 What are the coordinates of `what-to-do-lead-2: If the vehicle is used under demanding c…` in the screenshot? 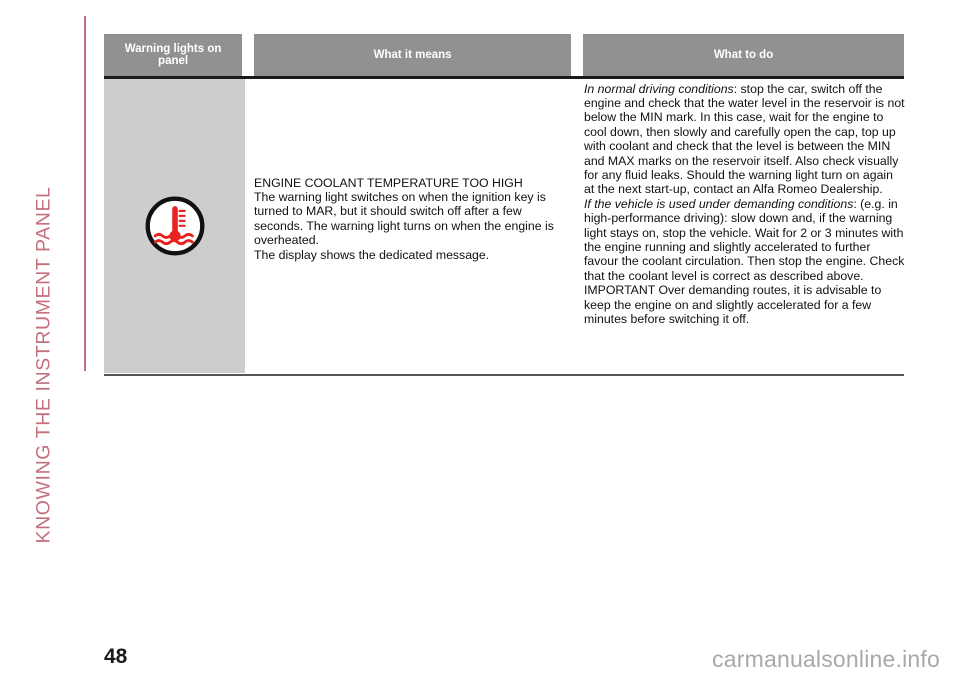 It's located at (719, 203).